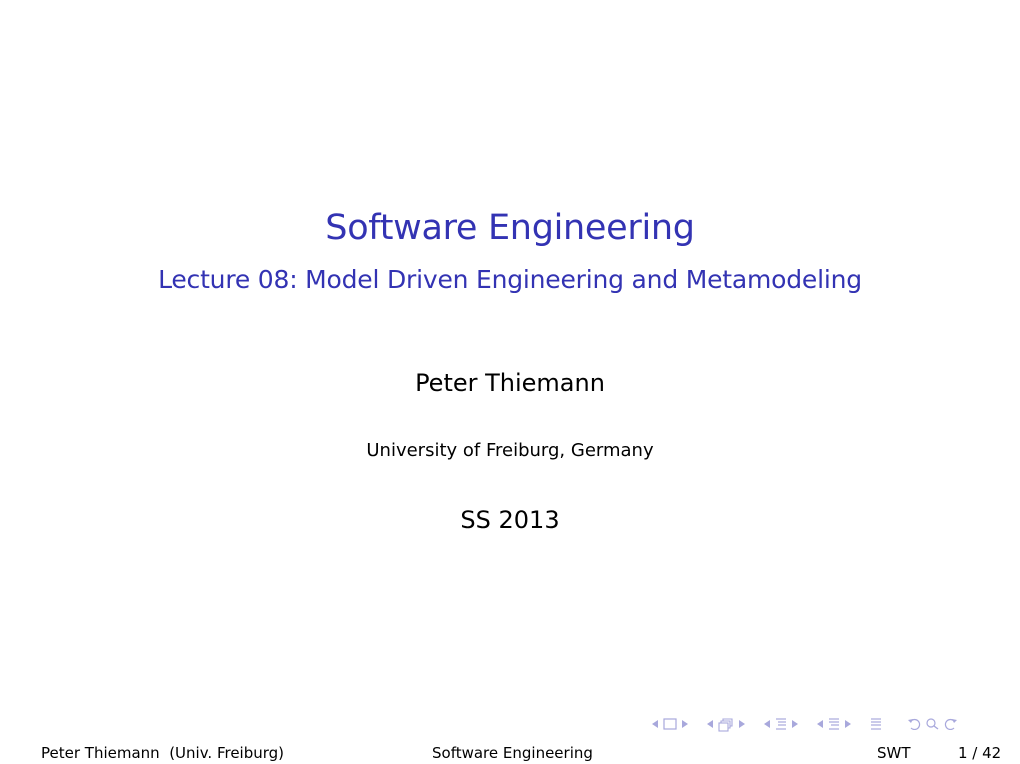  I want to click on slide-institute: University of Freiburg, Germany, so click(510, 450).